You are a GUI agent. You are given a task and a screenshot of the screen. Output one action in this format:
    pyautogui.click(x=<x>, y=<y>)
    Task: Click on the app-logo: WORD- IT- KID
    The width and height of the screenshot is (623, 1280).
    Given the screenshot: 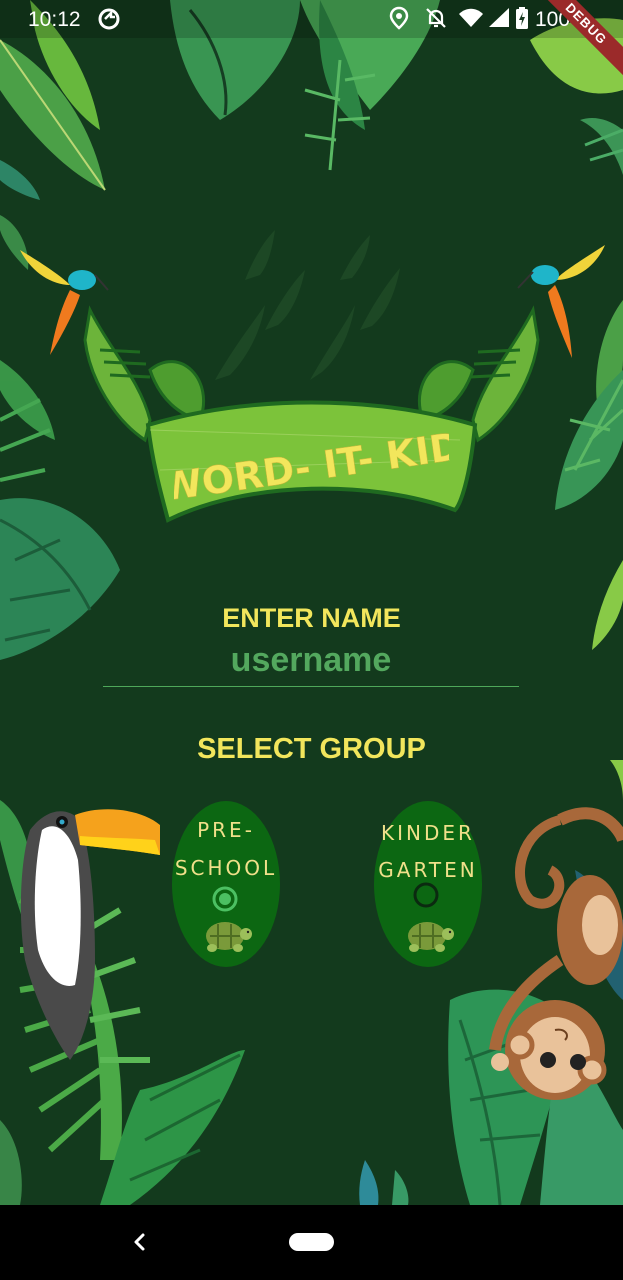 What is the action you would take?
    pyautogui.click(x=311, y=467)
    